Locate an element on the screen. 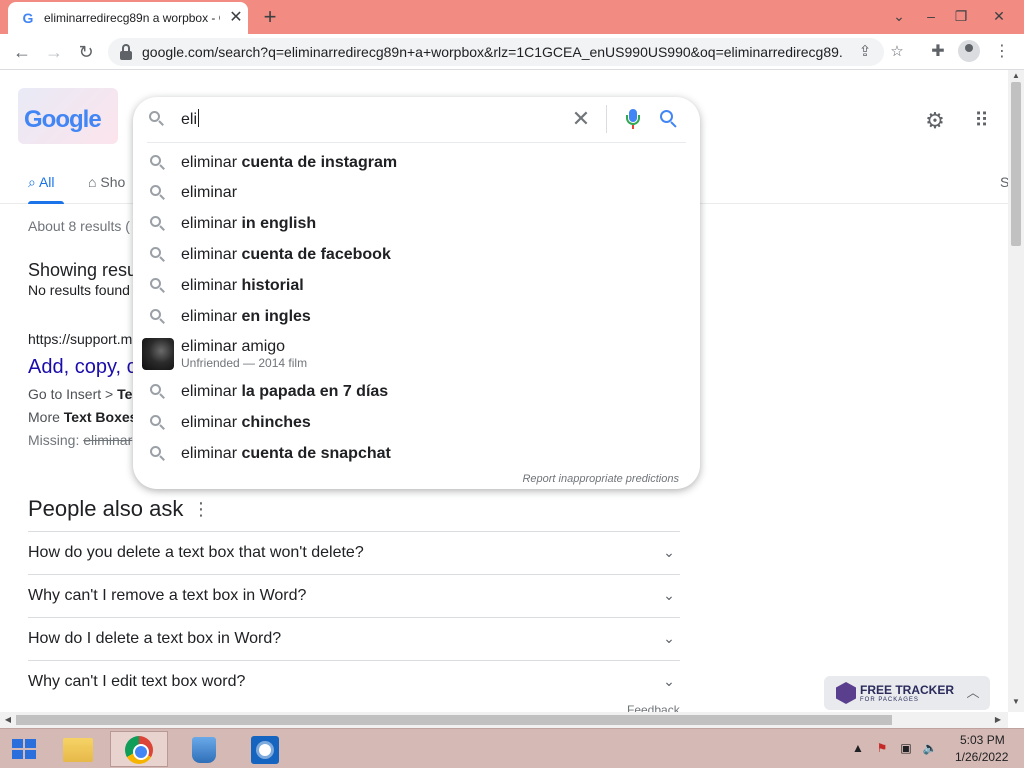  share-icon: ⇪ is located at coordinates (865, 52).